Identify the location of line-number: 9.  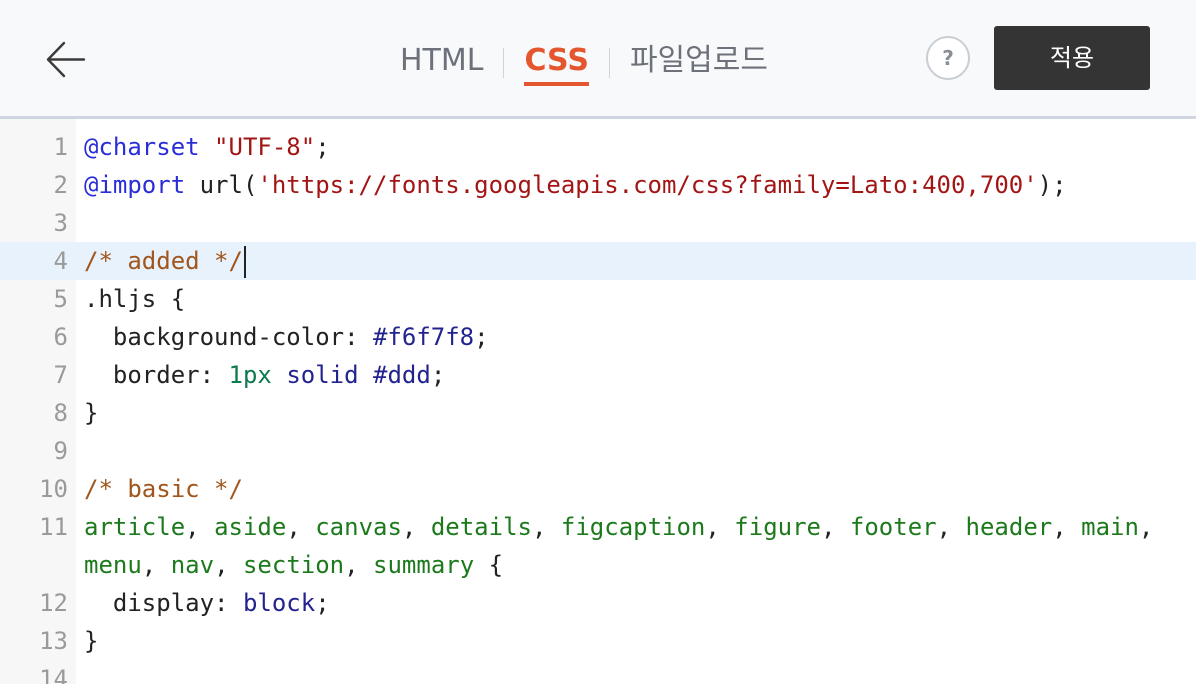
(60, 451).